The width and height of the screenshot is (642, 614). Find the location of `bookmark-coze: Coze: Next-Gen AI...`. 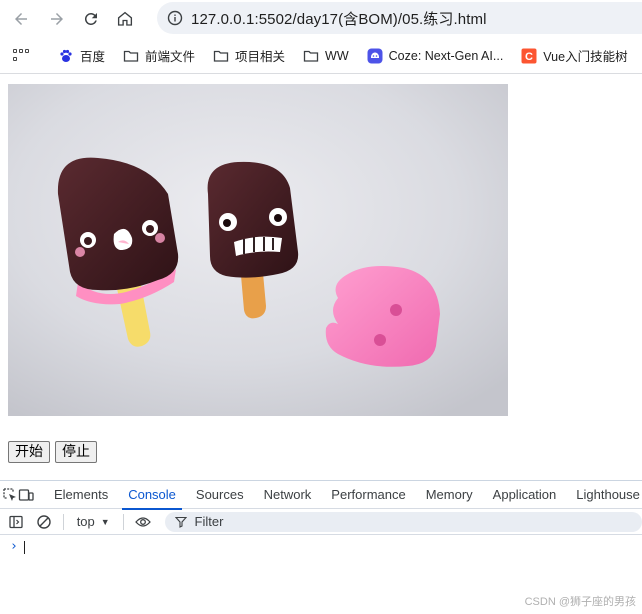

bookmark-coze: Coze: Next-Gen AI... is located at coordinates (435, 56).